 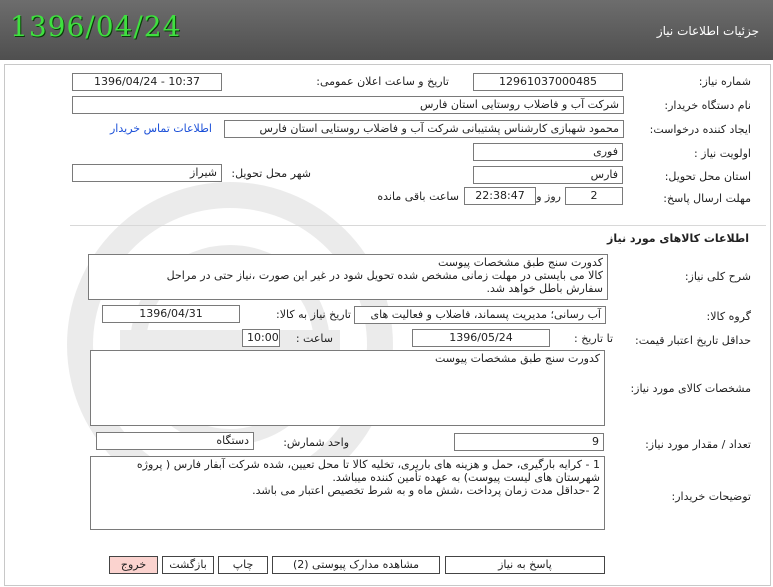 I want to click on exit-button: خروج, so click(x=133, y=565).